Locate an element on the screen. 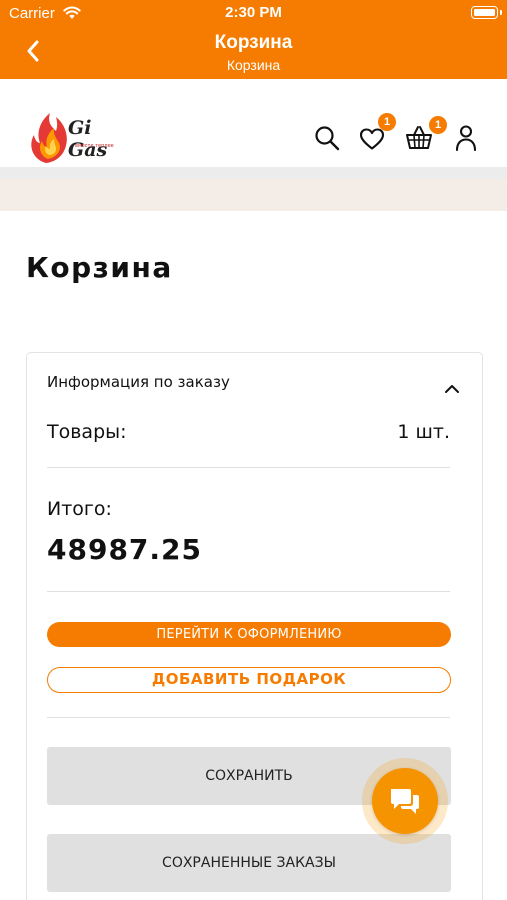  search-button is located at coordinates (327, 140).